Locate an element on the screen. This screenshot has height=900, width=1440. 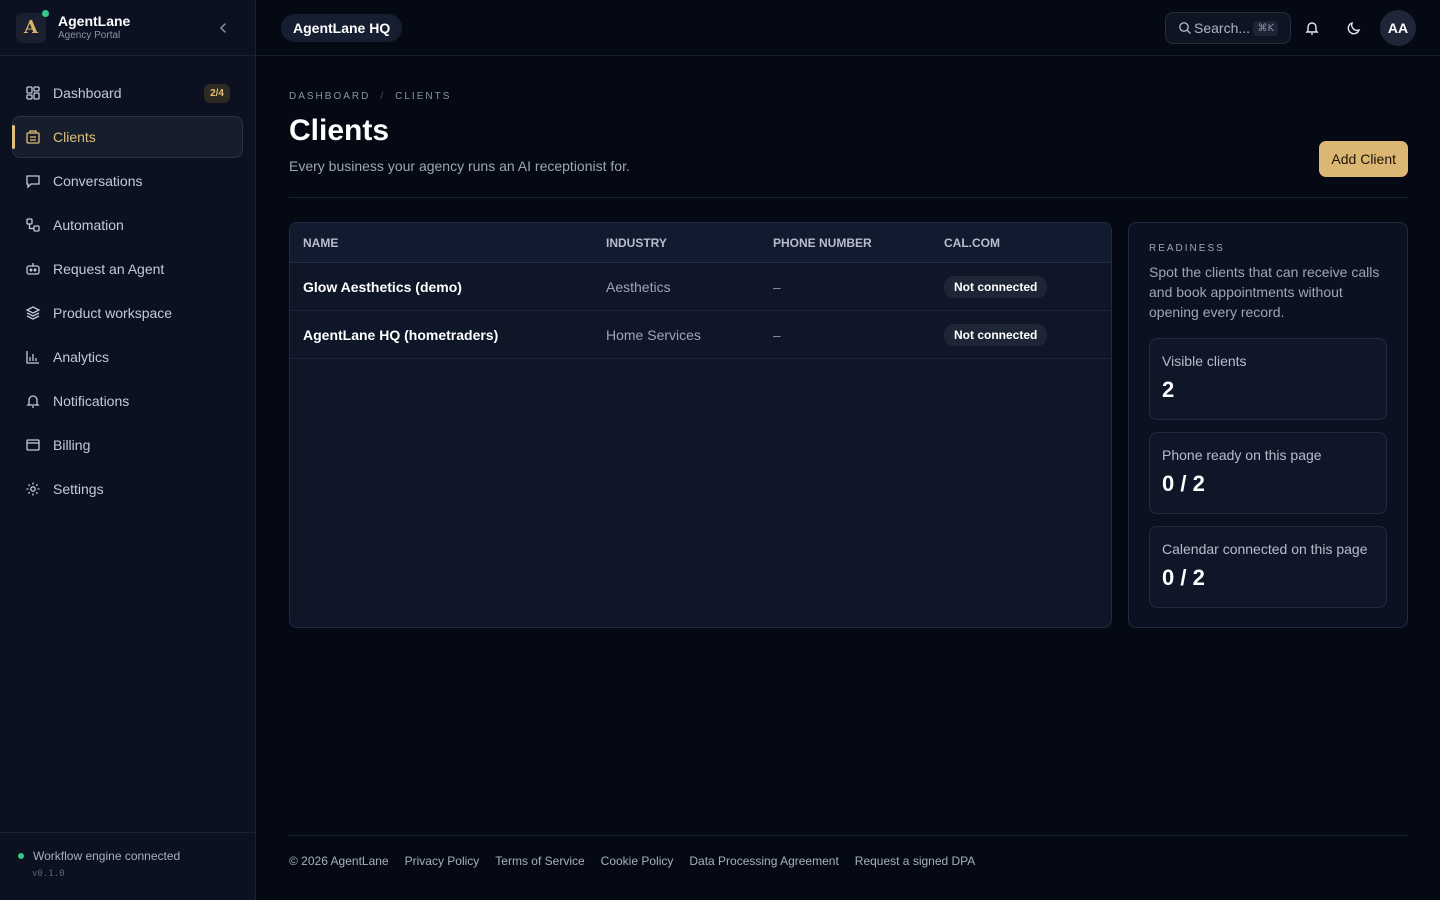
sidebar-item-label: Dashboard is located at coordinates (87, 93).